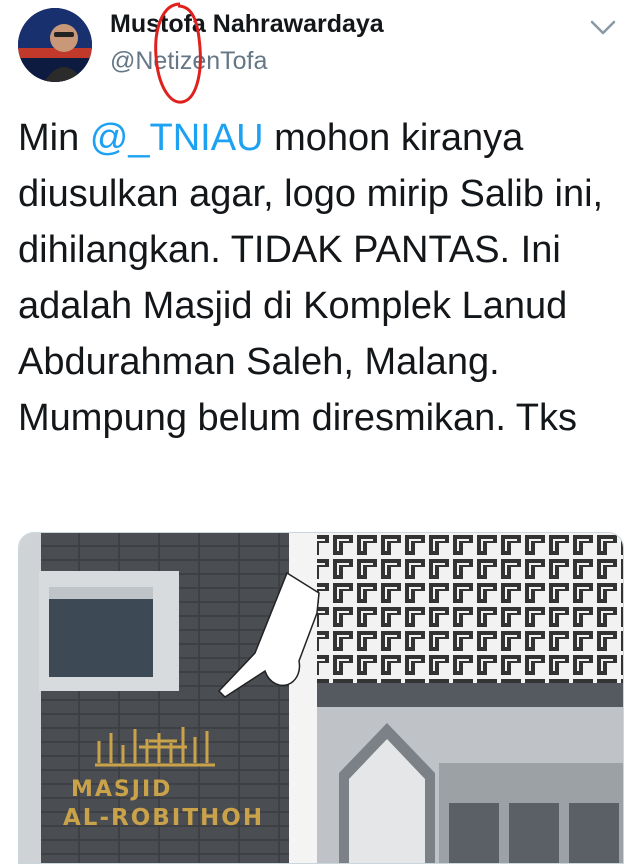 The width and height of the screenshot is (635, 864). I want to click on author-handle: @NetizenTofa, so click(188, 61).